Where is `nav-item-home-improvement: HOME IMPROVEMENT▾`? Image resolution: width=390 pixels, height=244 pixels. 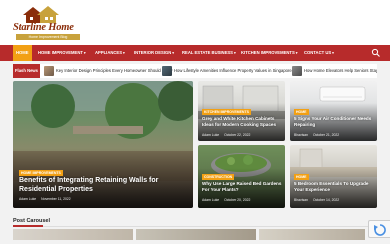 nav-item-home-improvement: HOME IMPROVEMENT▾ is located at coordinates (62, 53).